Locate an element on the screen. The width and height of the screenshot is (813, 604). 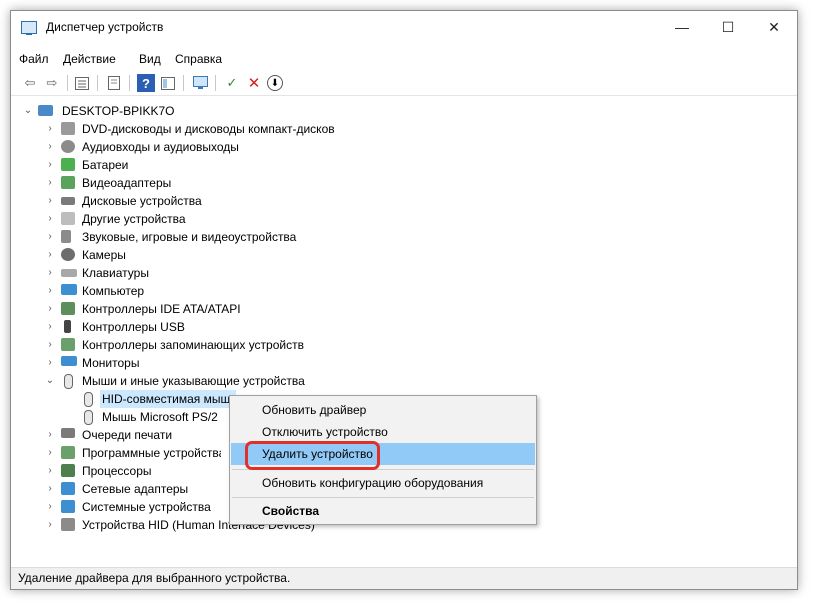
monitor-icon is located at coordinates (69, 361).